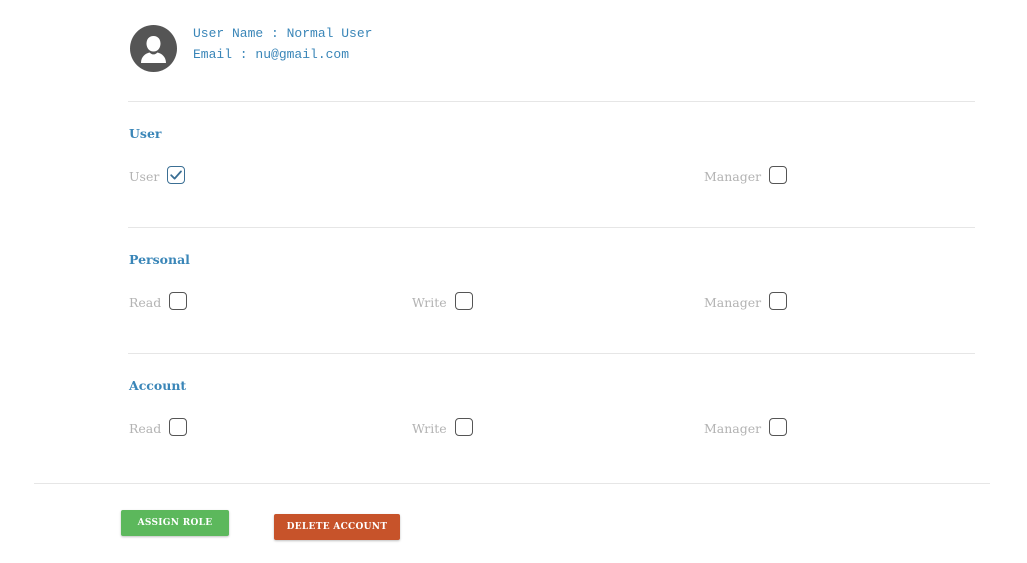 This screenshot has width=1027, height=563. What do you see at coordinates (337, 527) in the screenshot?
I see `delete-account-button: DELETE ACCOUNT` at bounding box center [337, 527].